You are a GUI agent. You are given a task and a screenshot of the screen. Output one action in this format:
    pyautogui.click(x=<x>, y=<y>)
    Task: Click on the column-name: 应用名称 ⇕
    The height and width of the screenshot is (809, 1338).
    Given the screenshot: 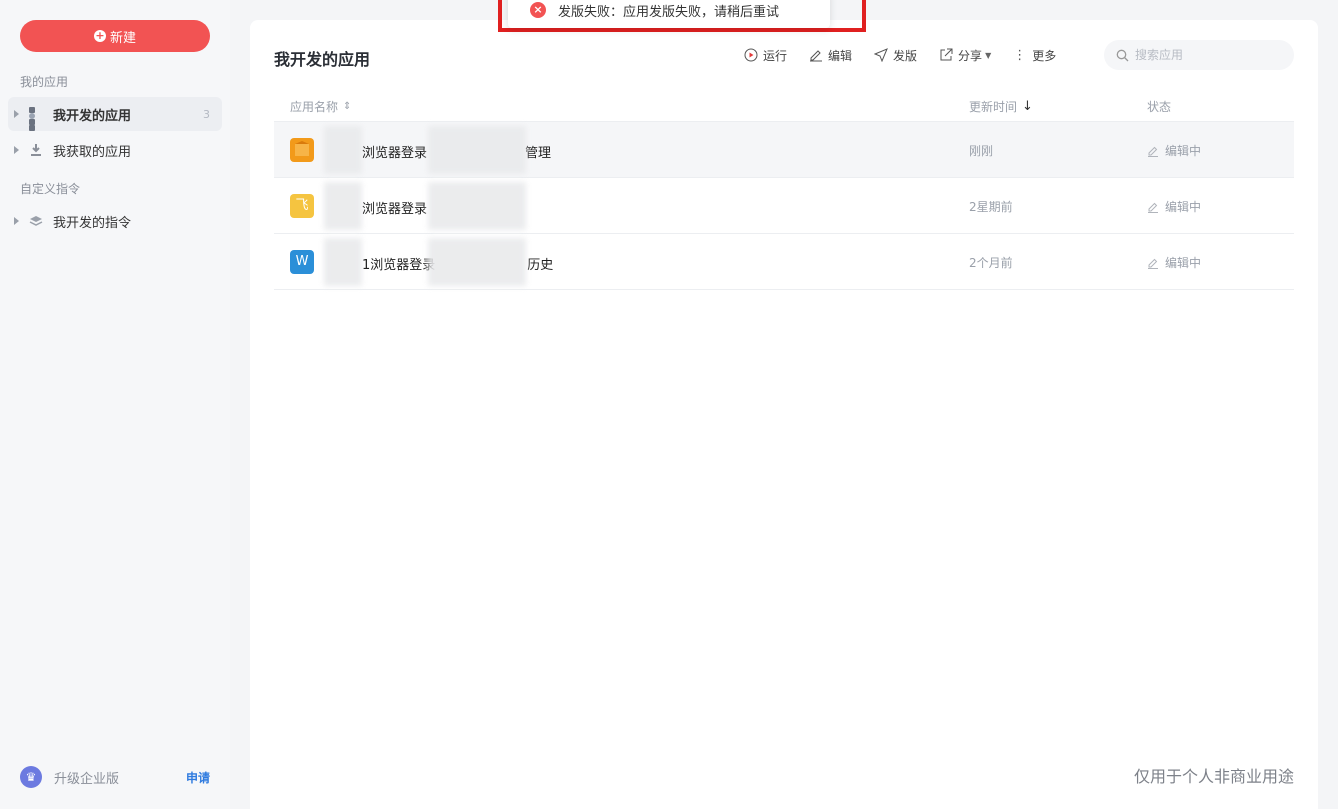 What is the action you would take?
    pyautogui.click(x=320, y=106)
    